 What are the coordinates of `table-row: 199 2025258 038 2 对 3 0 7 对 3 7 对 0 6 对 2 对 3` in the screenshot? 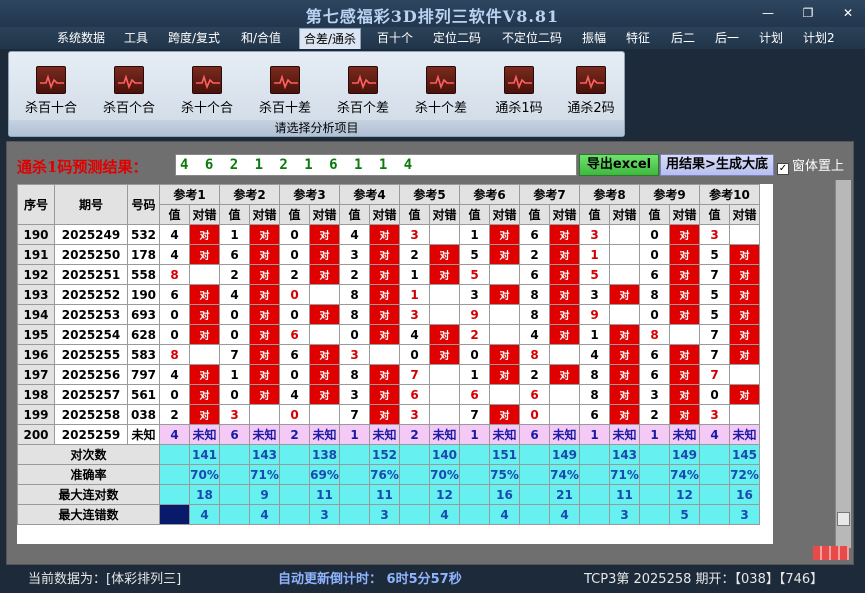 It's located at (388, 414).